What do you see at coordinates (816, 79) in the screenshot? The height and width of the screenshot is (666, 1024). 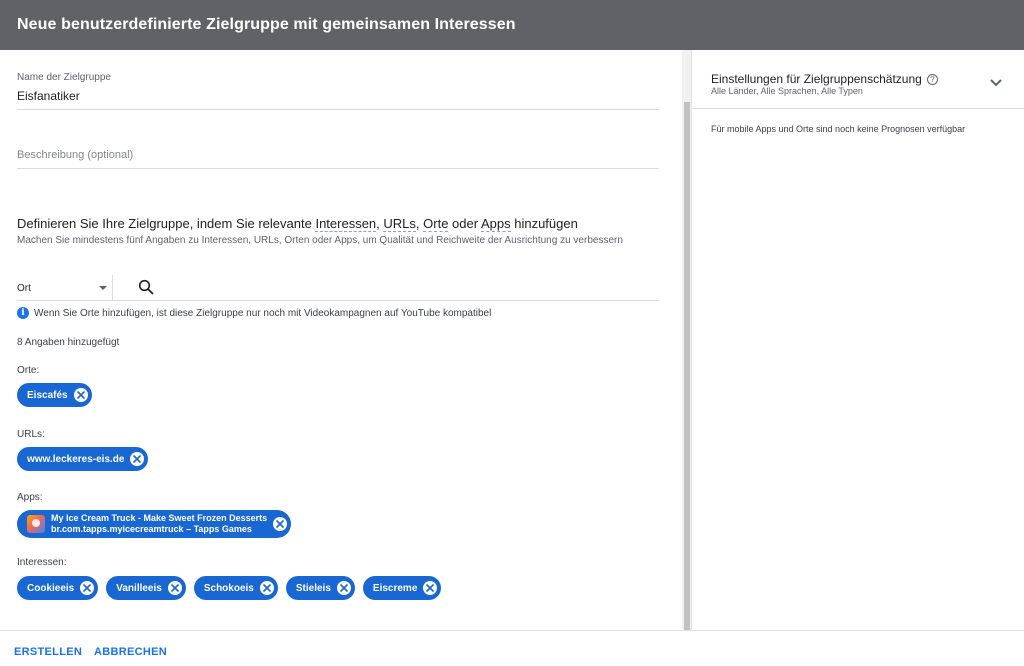 I see `estimate-title: Einstellungen für Zielgruppenschätzung` at bounding box center [816, 79].